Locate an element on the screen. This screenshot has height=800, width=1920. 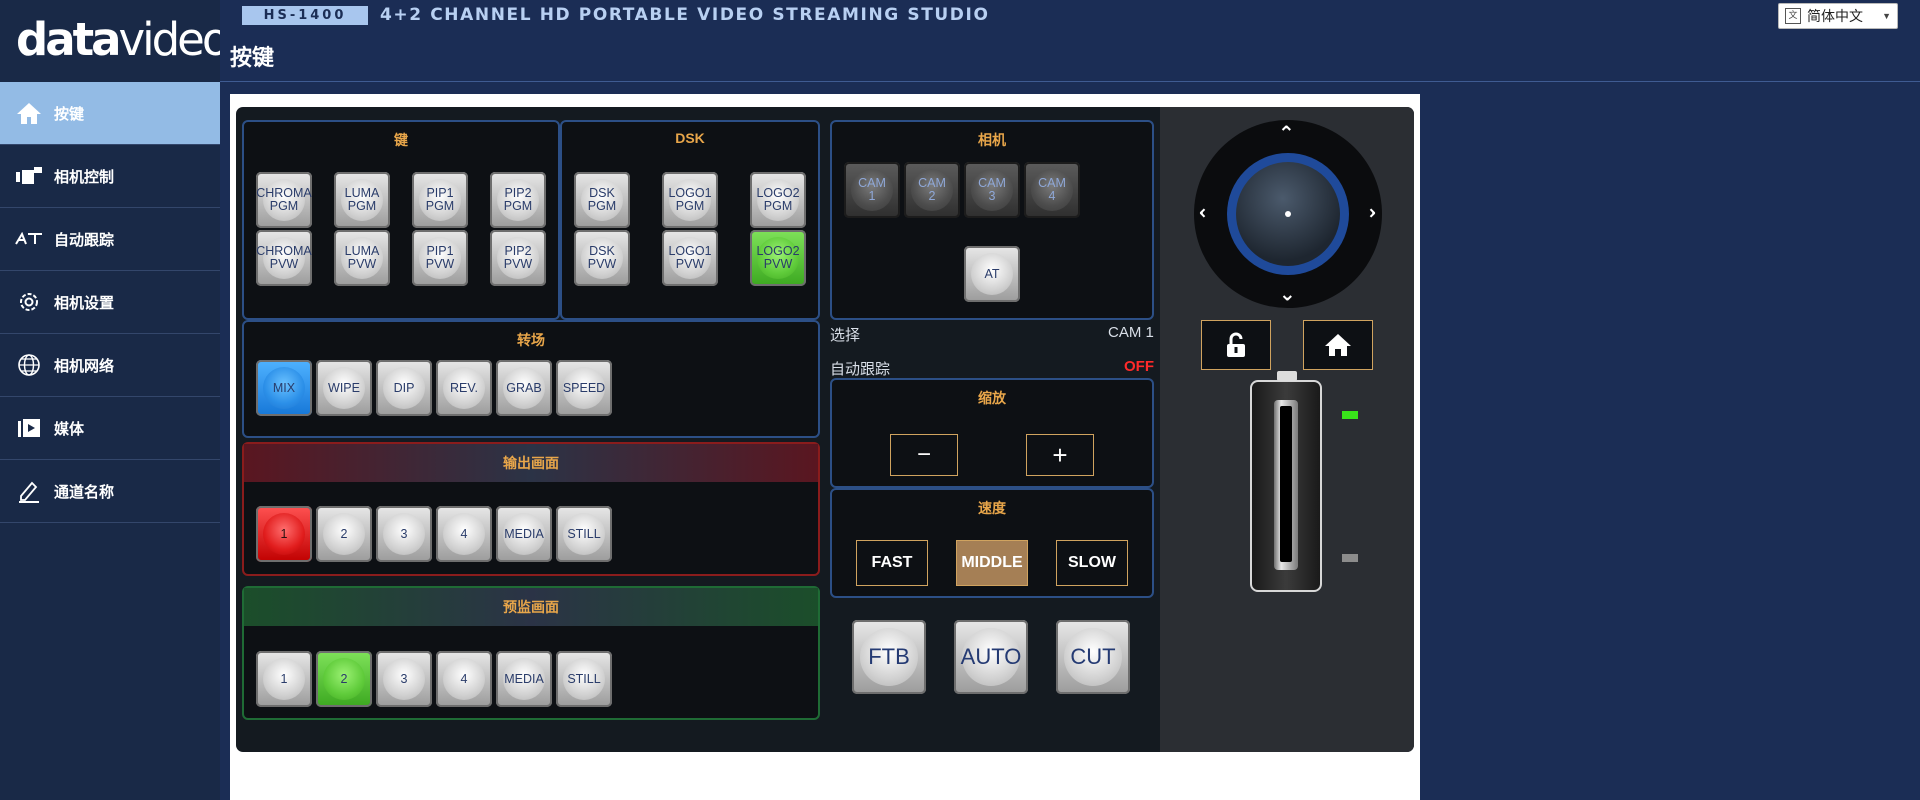
wipe-button: WIPE is located at coordinates (344, 388).